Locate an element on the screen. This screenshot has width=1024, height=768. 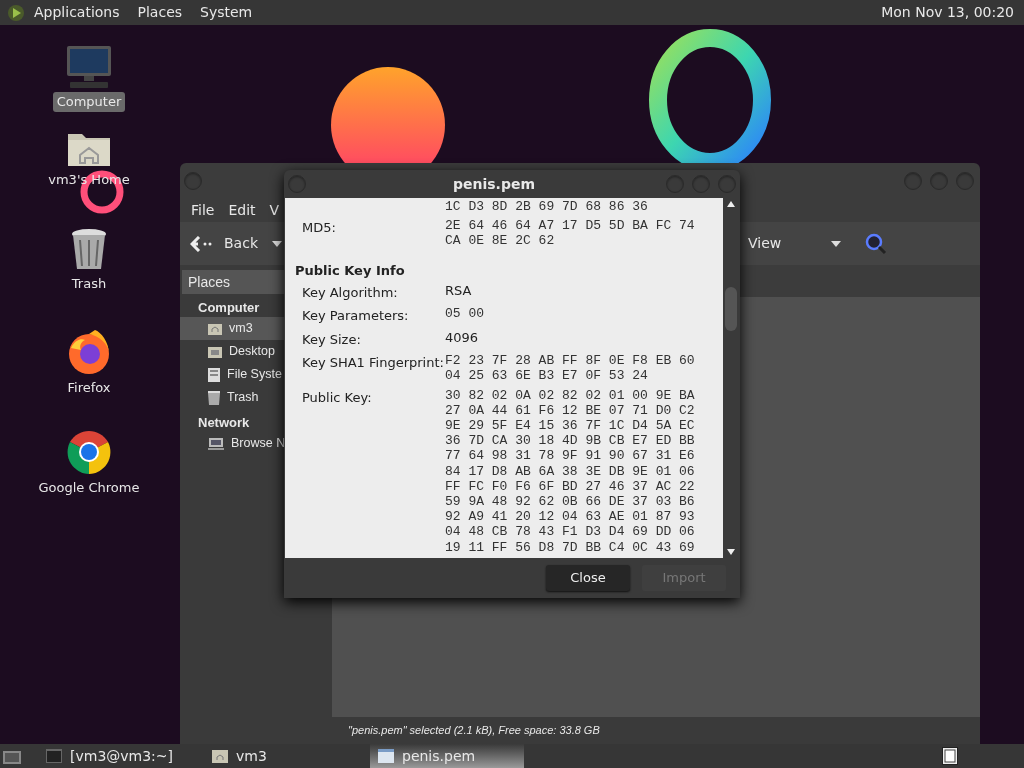
scroll-up-icon is located at coordinates (731, 204).